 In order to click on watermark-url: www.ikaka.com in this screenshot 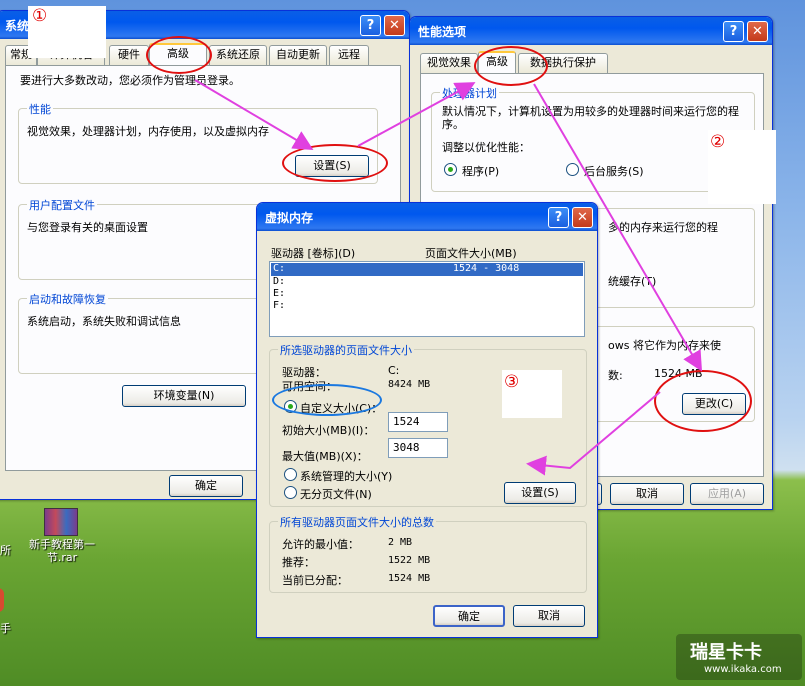, I will do `click(743, 669)`.